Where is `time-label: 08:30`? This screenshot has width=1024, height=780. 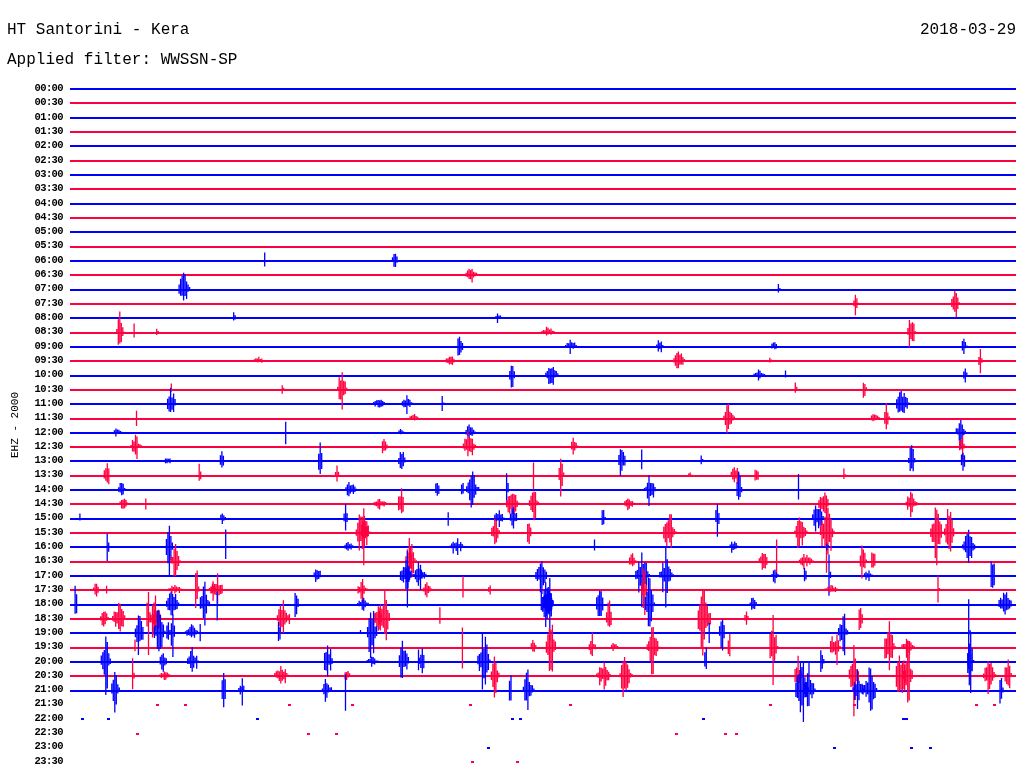 time-label: 08:30 is located at coordinates (48, 331).